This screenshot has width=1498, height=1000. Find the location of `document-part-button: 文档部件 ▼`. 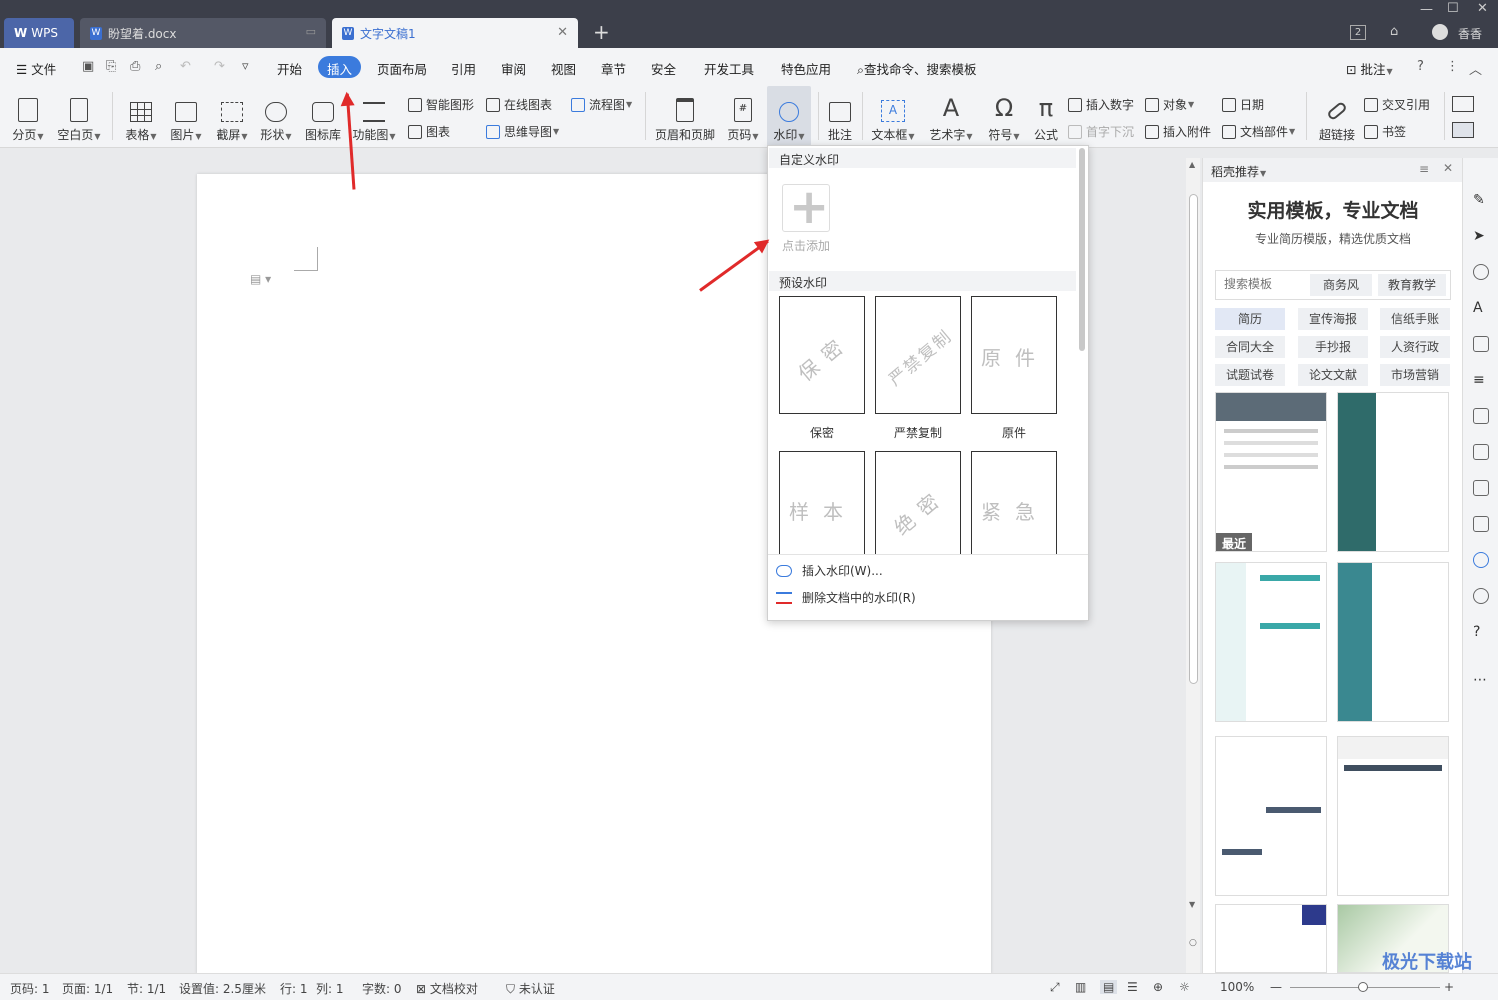

document-part-button: 文档部件 ▼ is located at coordinates (1258, 131).